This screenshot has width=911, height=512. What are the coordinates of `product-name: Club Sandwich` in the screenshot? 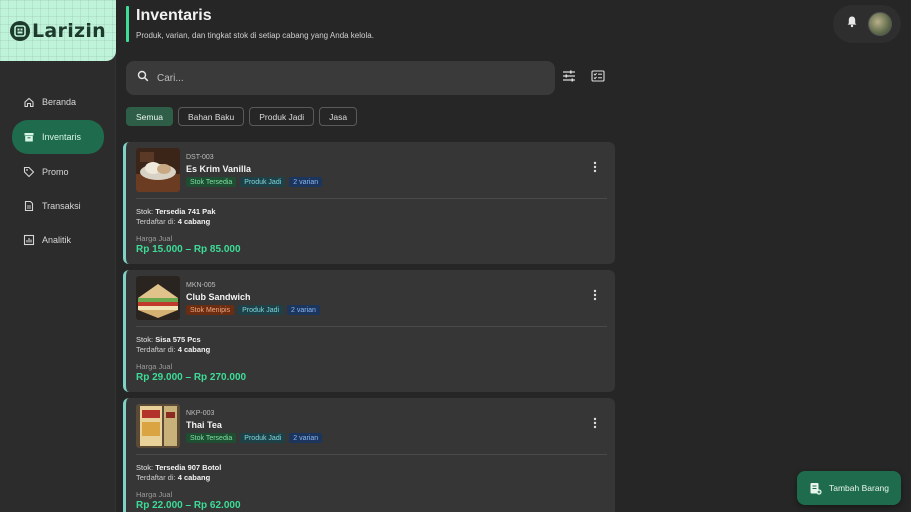 It's located at (218, 297).